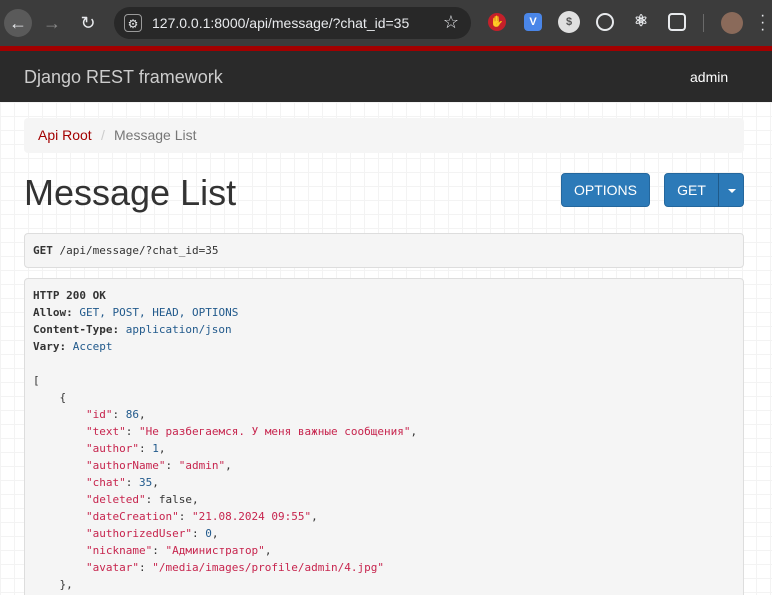 This screenshot has height=595, width=772. What do you see at coordinates (155, 135) in the screenshot?
I see `breadcrumb-current: Message List` at bounding box center [155, 135].